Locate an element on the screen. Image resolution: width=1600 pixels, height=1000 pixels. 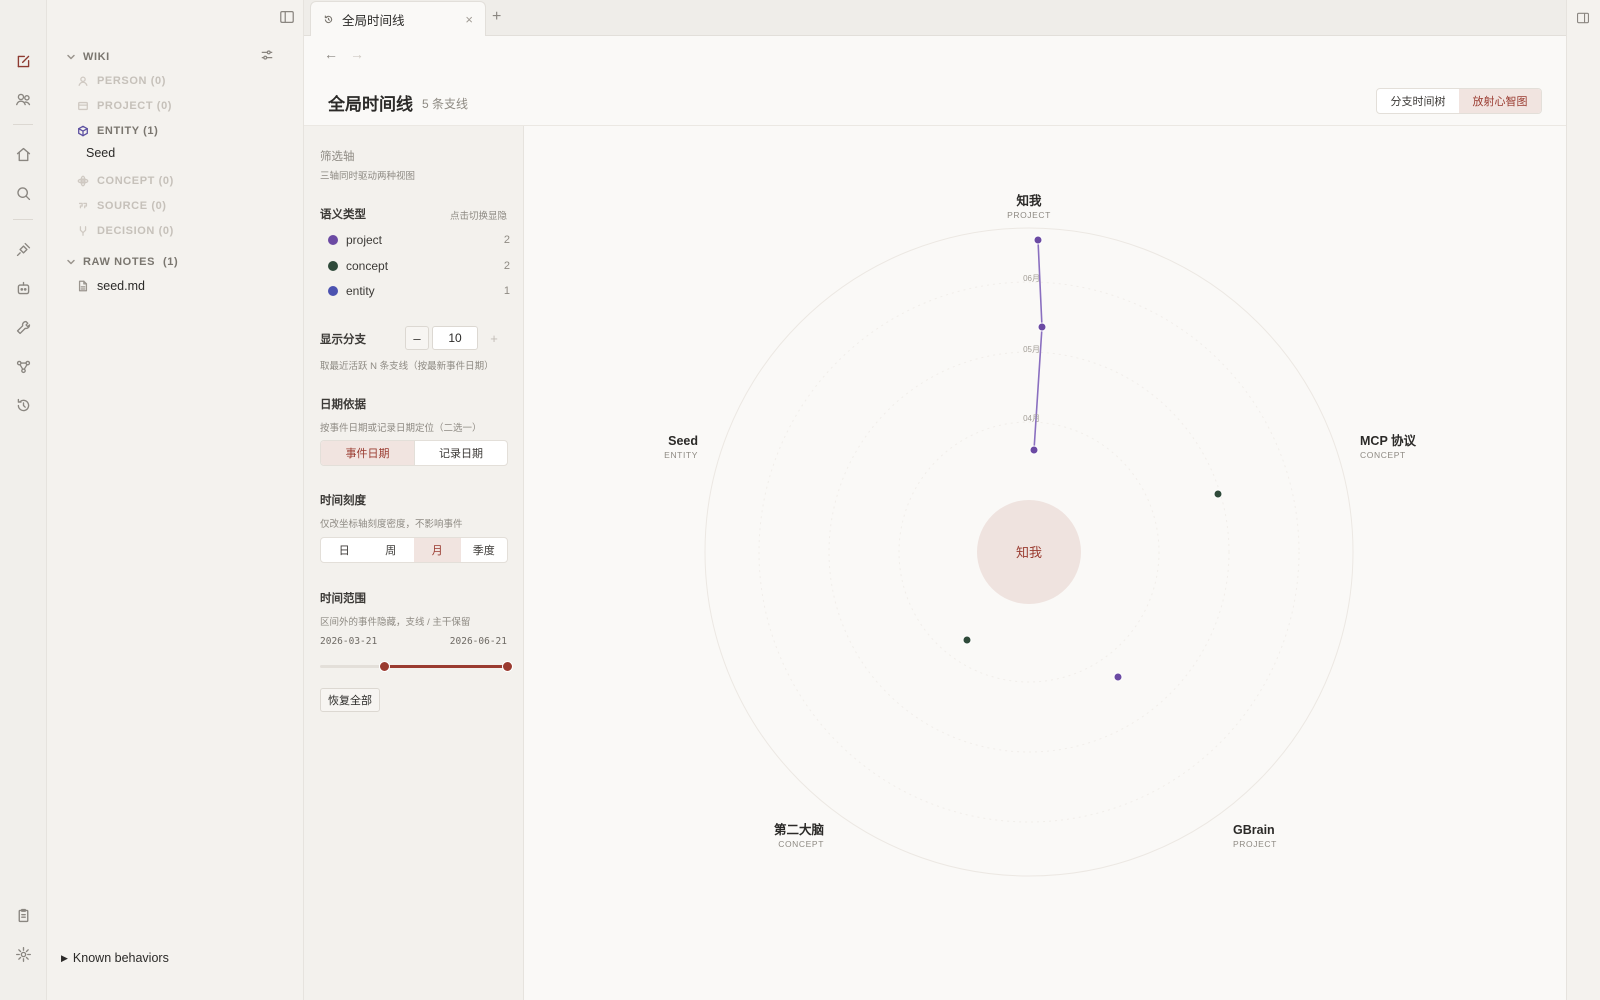
reset-all-button: 恢复全部 is located at coordinates (350, 700).